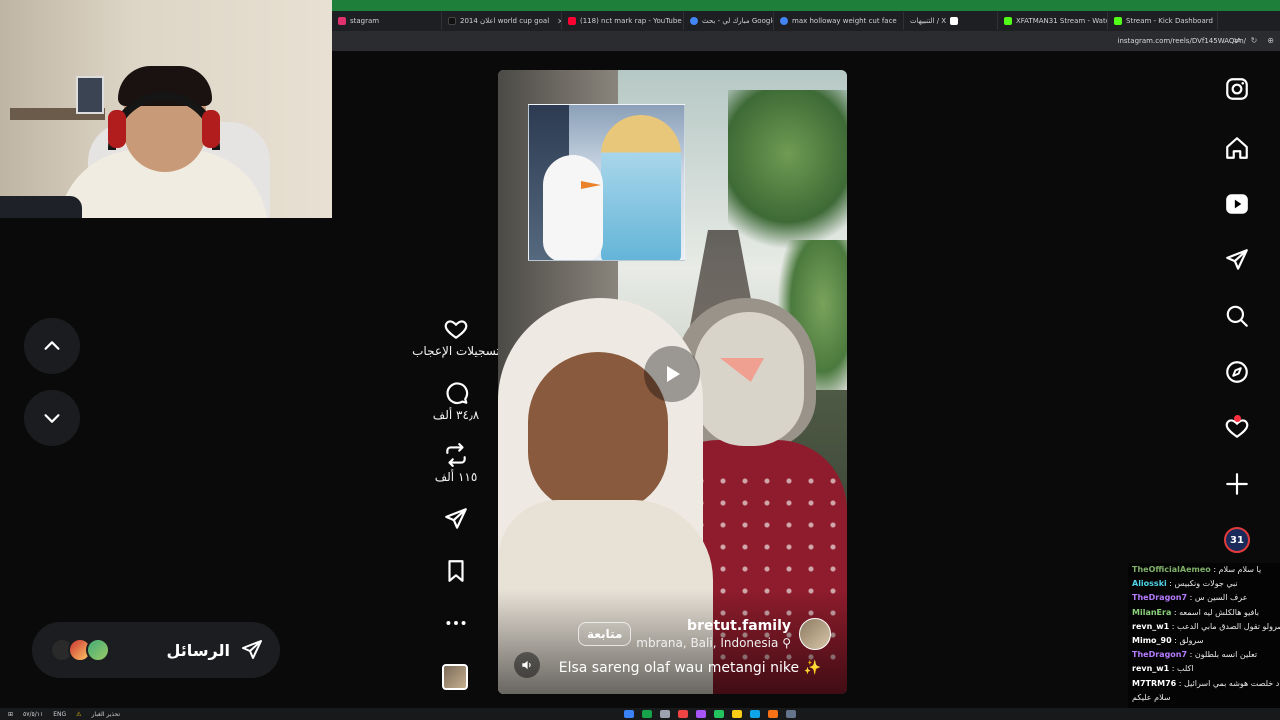 Image resolution: width=1280 pixels, height=720 pixels. I want to click on windows-start-icon: ⊞, so click(10, 714).